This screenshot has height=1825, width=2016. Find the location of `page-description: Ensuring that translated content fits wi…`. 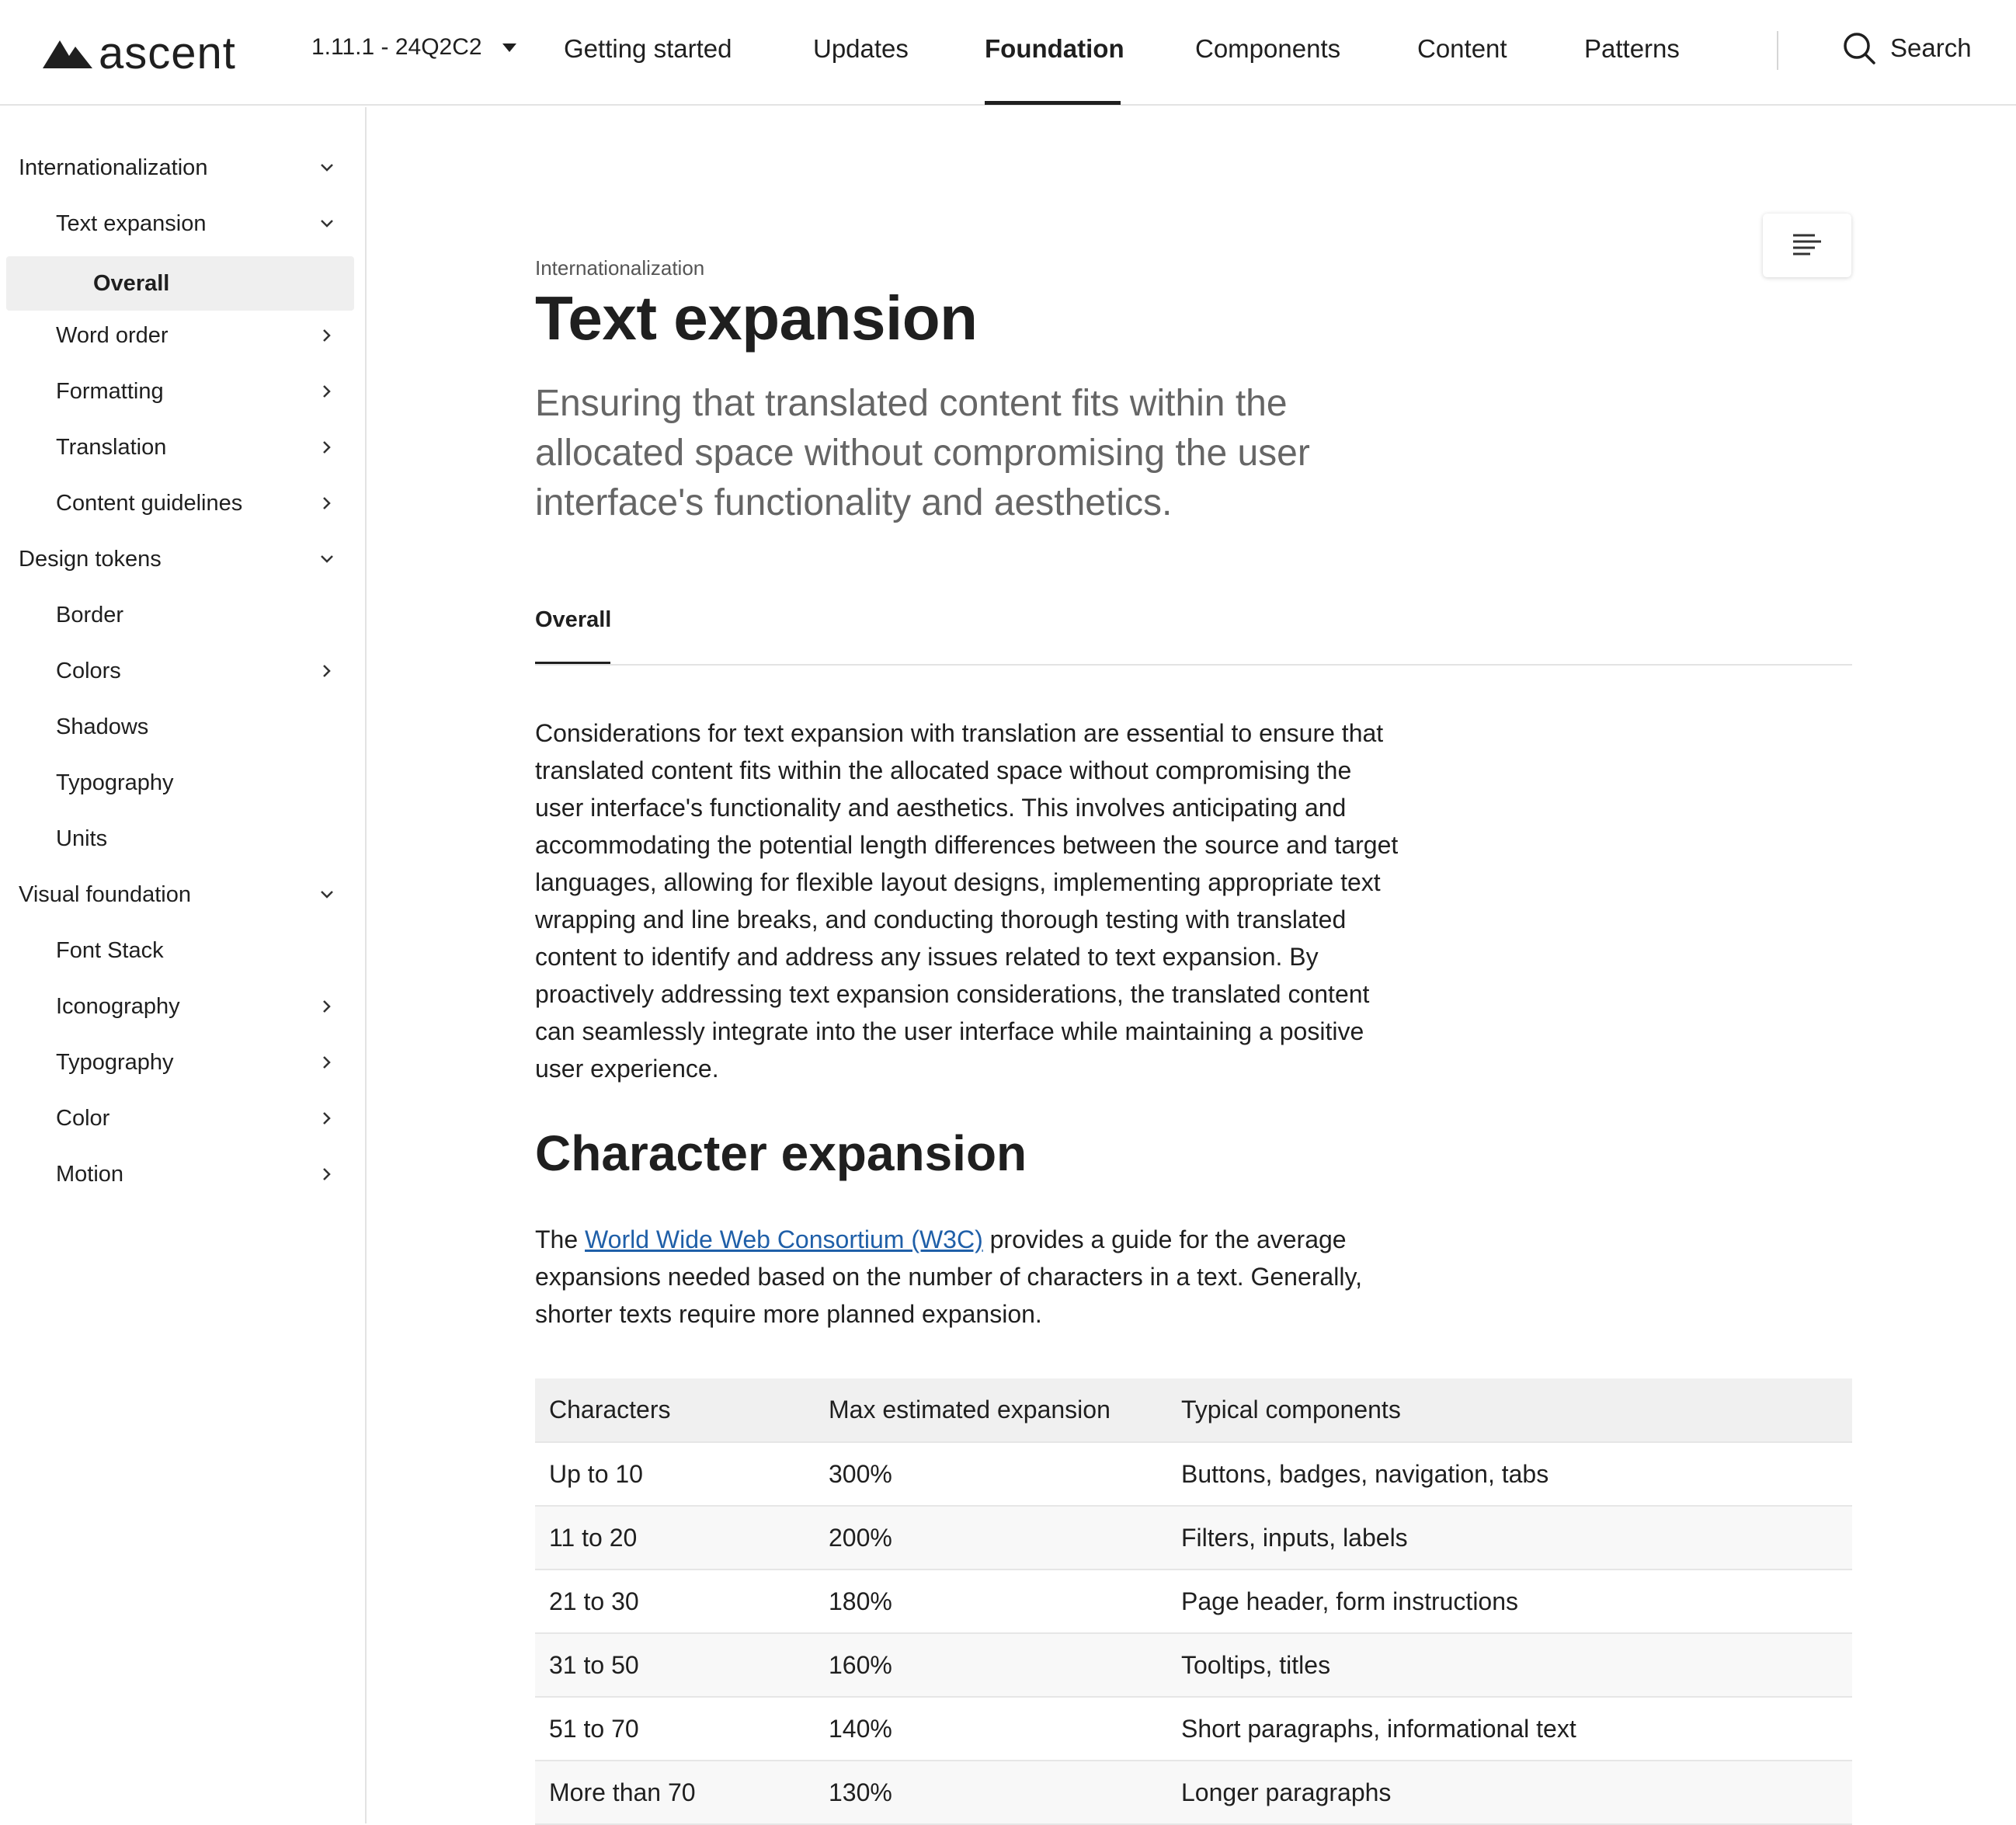

page-description: Ensuring that translated content fits wi… is located at coordinates (922, 453).